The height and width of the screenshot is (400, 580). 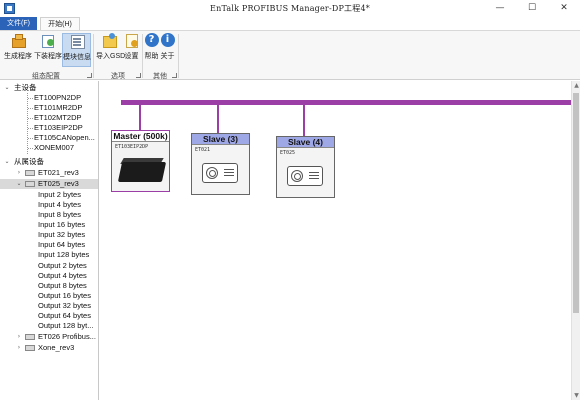 I want to click on tree-item-module: Output 8 bytes, so click(x=62, y=286).